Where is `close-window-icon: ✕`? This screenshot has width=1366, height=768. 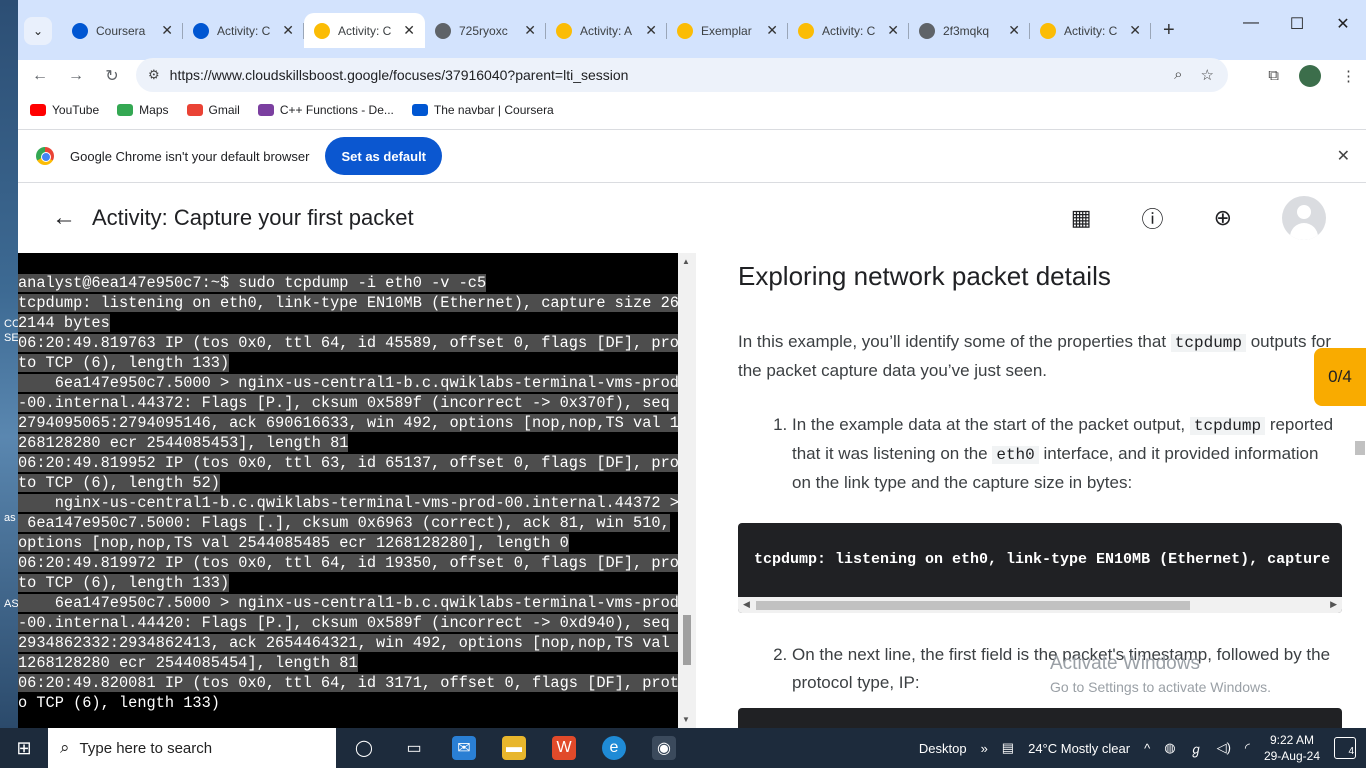
close-window-icon: ✕ is located at coordinates (1343, 24).